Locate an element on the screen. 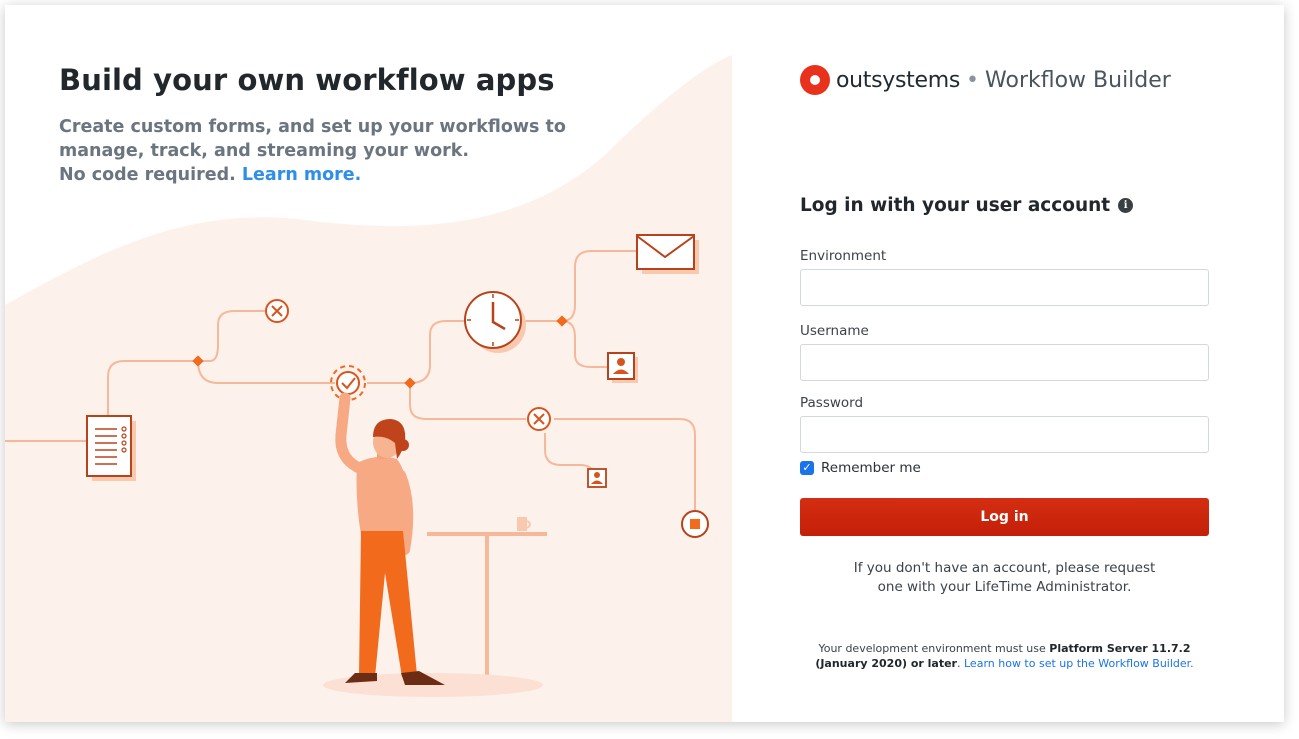  footer-prefix: Your development environment must use is located at coordinates (932, 648).